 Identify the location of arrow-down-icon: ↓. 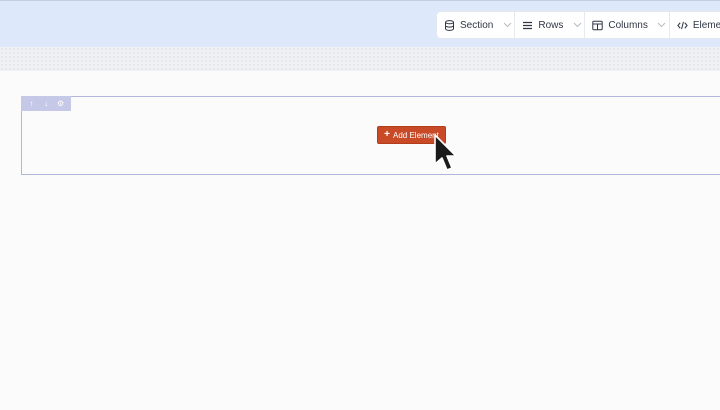
(46, 103).